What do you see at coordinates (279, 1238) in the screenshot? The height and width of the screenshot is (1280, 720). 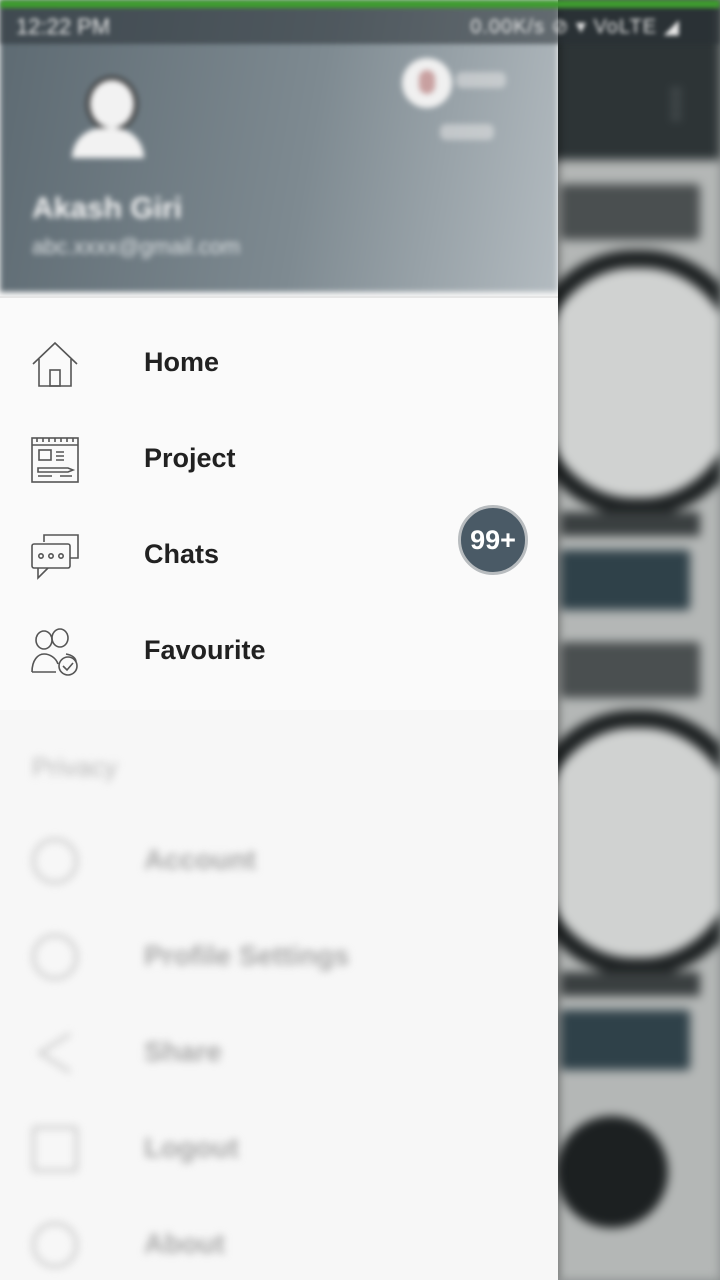 I see `menu-item-about: About` at bounding box center [279, 1238].